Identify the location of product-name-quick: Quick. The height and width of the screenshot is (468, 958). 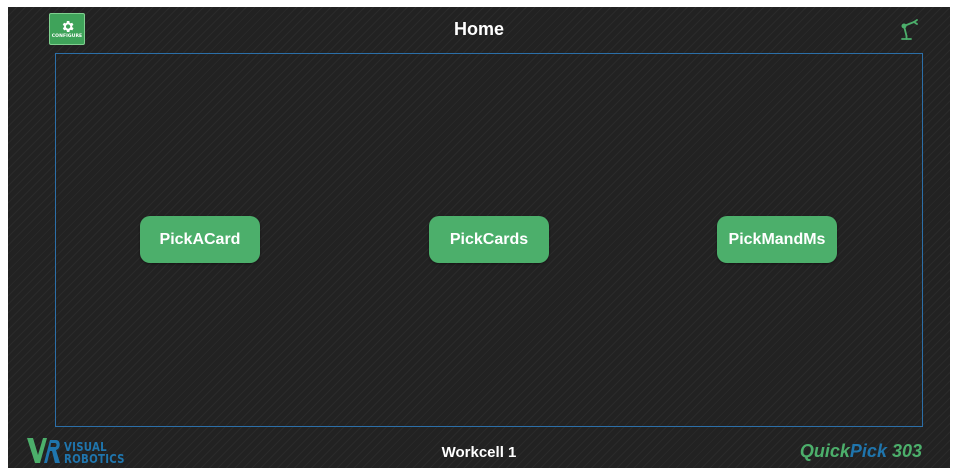
(824, 451).